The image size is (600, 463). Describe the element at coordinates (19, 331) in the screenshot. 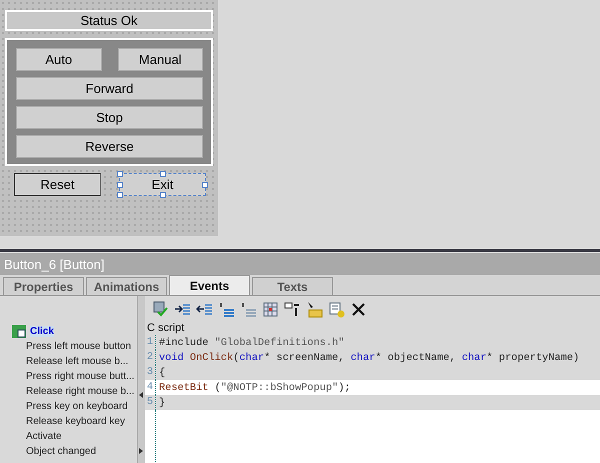

I see `event-icon` at that location.